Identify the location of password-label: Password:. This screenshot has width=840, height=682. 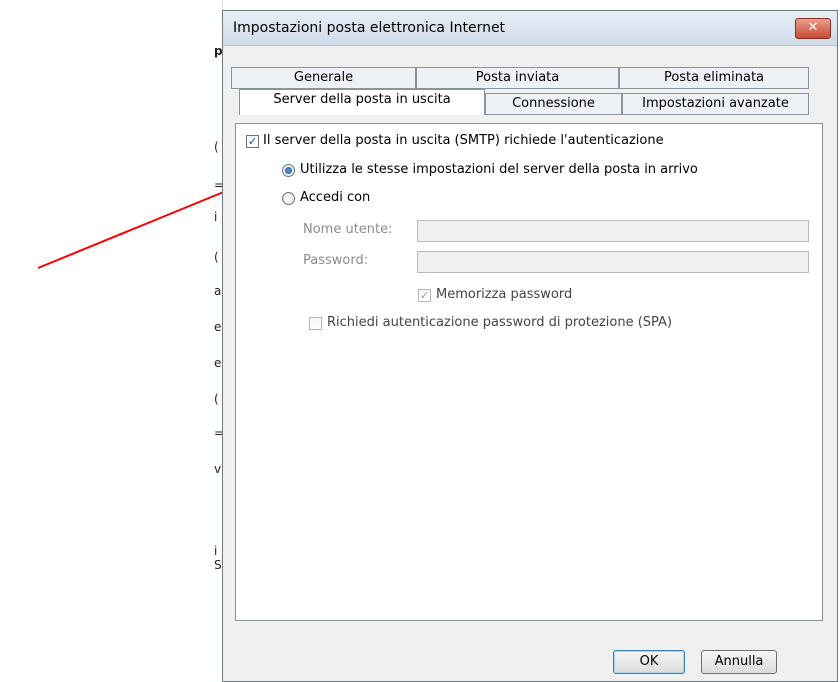
(336, 260).